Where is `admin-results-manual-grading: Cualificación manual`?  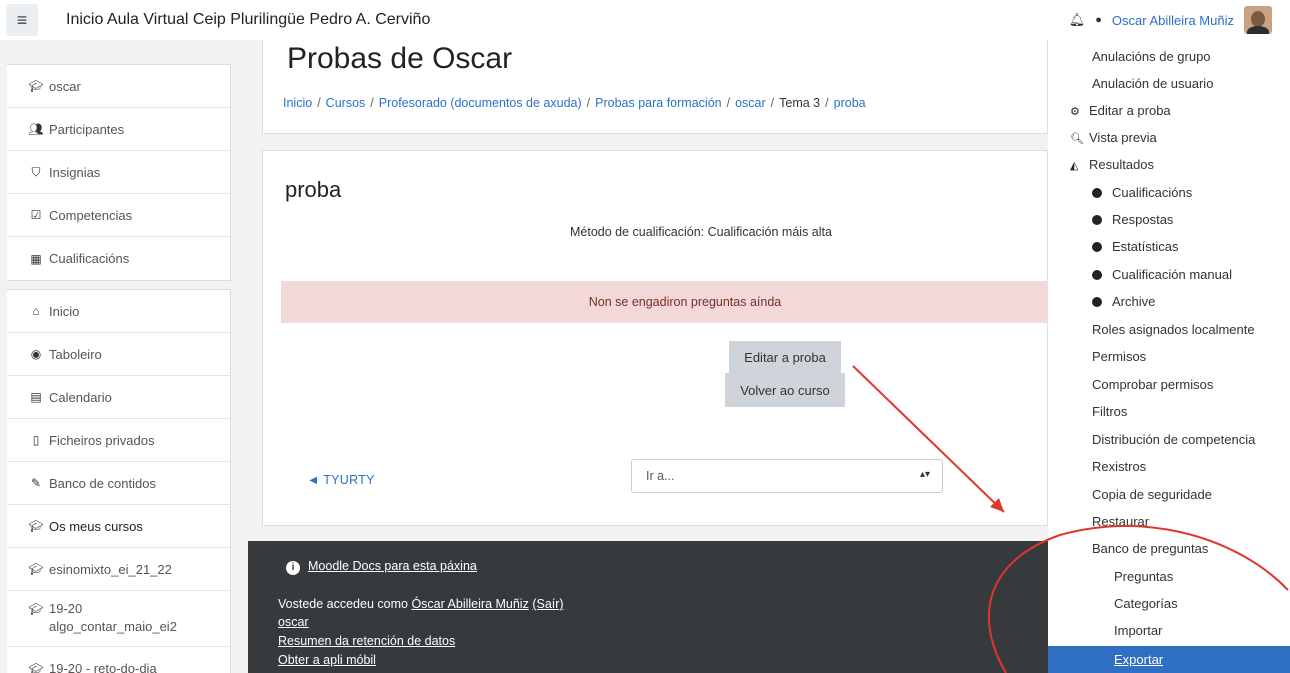 admin-results-manual-grading: Cualificación manual is located at coordinates (1162, 274).